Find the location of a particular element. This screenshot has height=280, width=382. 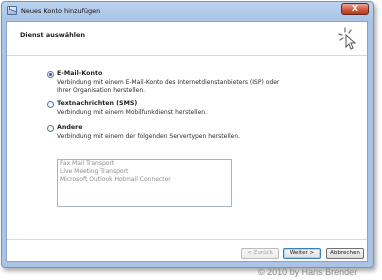

title-bar: Neues Konto hinzufügen X is located at coordinates (187, 11).